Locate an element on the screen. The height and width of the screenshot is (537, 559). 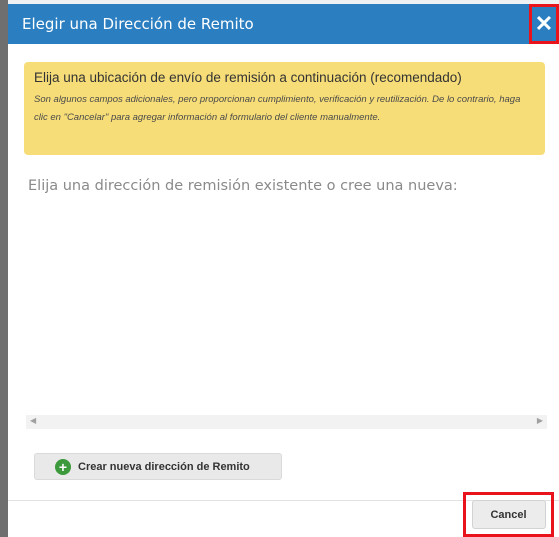
horizontal-scrollbar: ◀ ▶ is located at coordinates (286, 422).